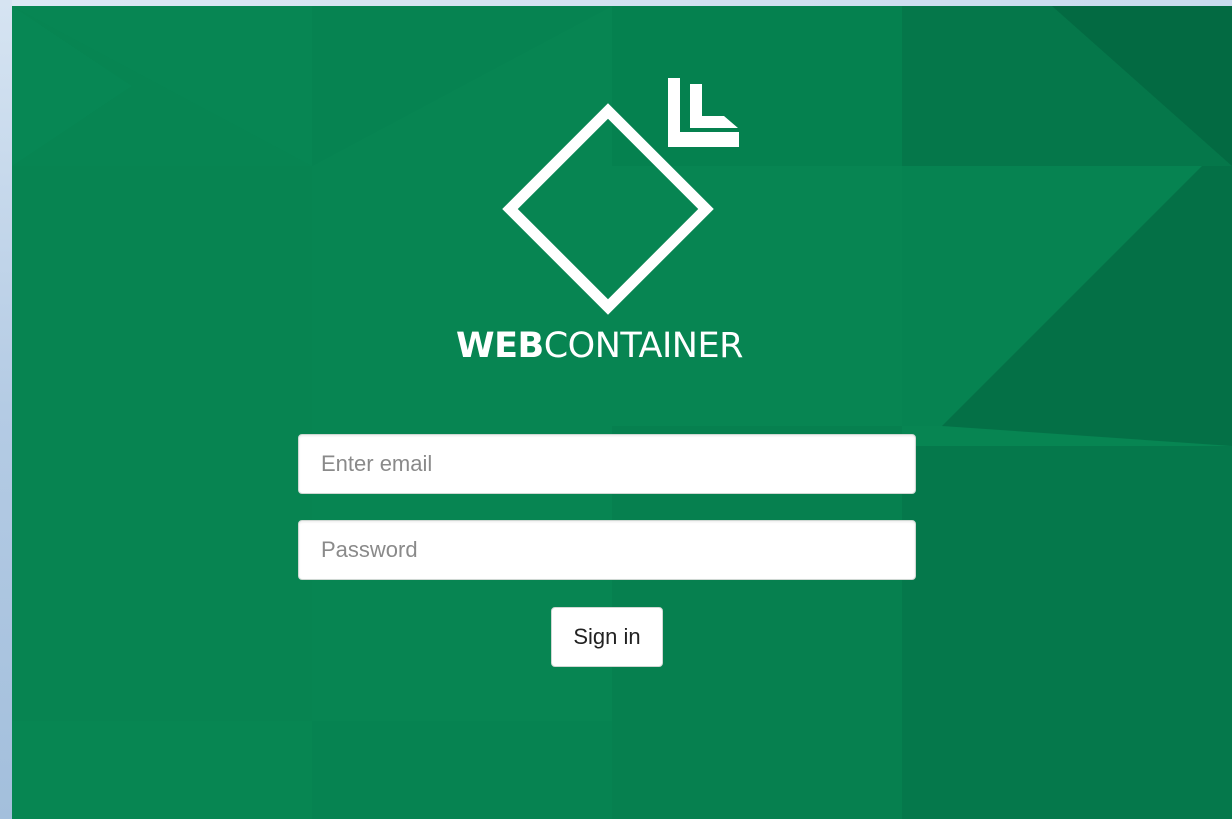  What do you see at coordinates (620, 196) in the screenshot?
I see `webcontainer-logo-icon` at bounding box center [620, 196].